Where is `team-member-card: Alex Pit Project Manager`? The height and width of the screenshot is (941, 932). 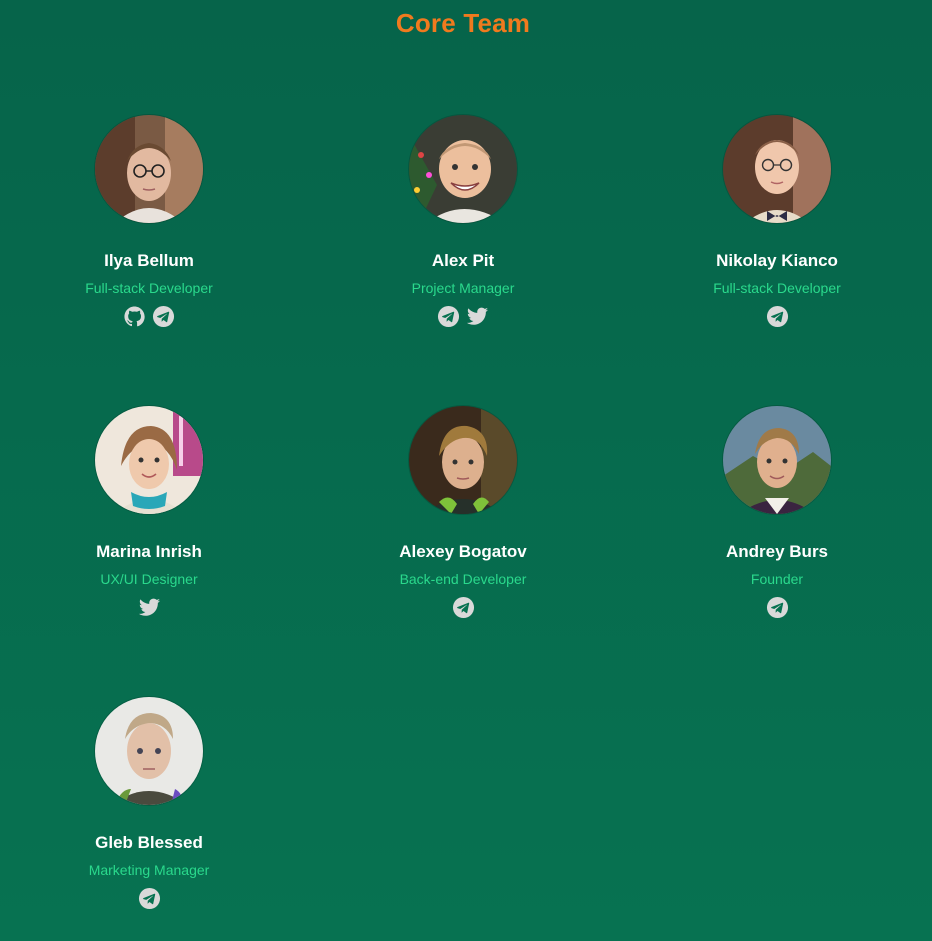
team-member-card: Alex Pit Project Manager is located at coordinates (463, 222).